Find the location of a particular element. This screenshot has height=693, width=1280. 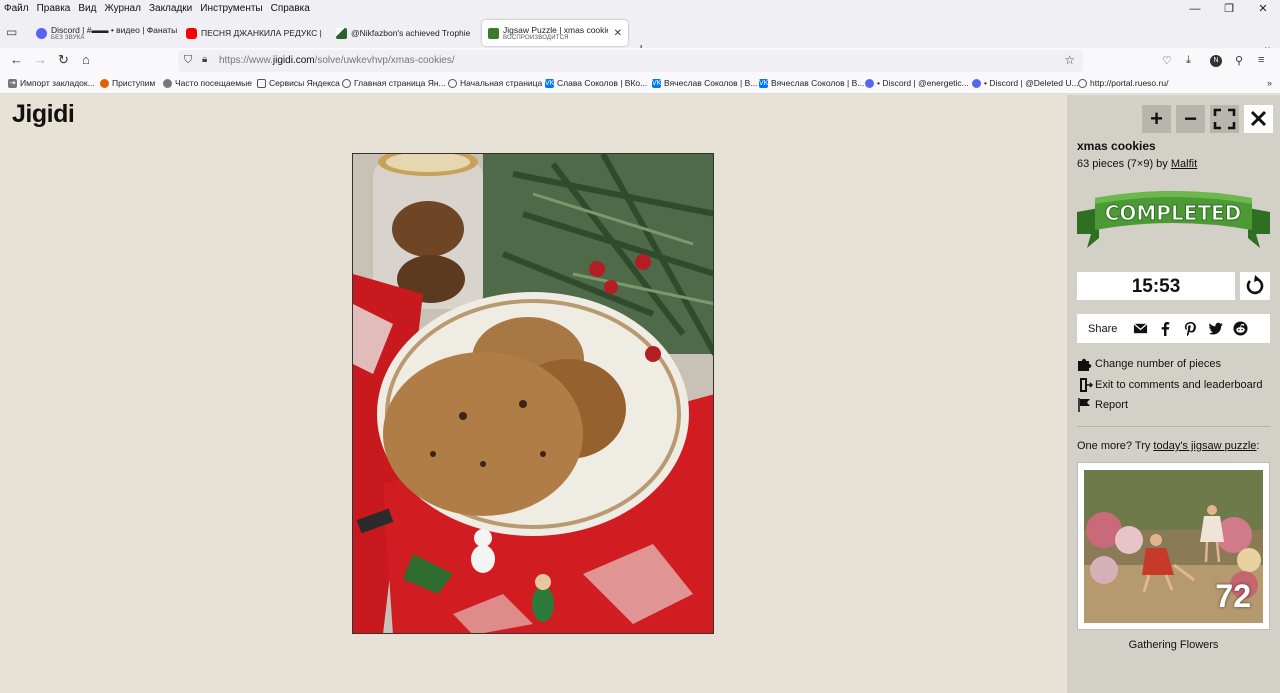

exit-to-comments-link: Exit to comments and leaderboard is located at coordinates (1170, 385).